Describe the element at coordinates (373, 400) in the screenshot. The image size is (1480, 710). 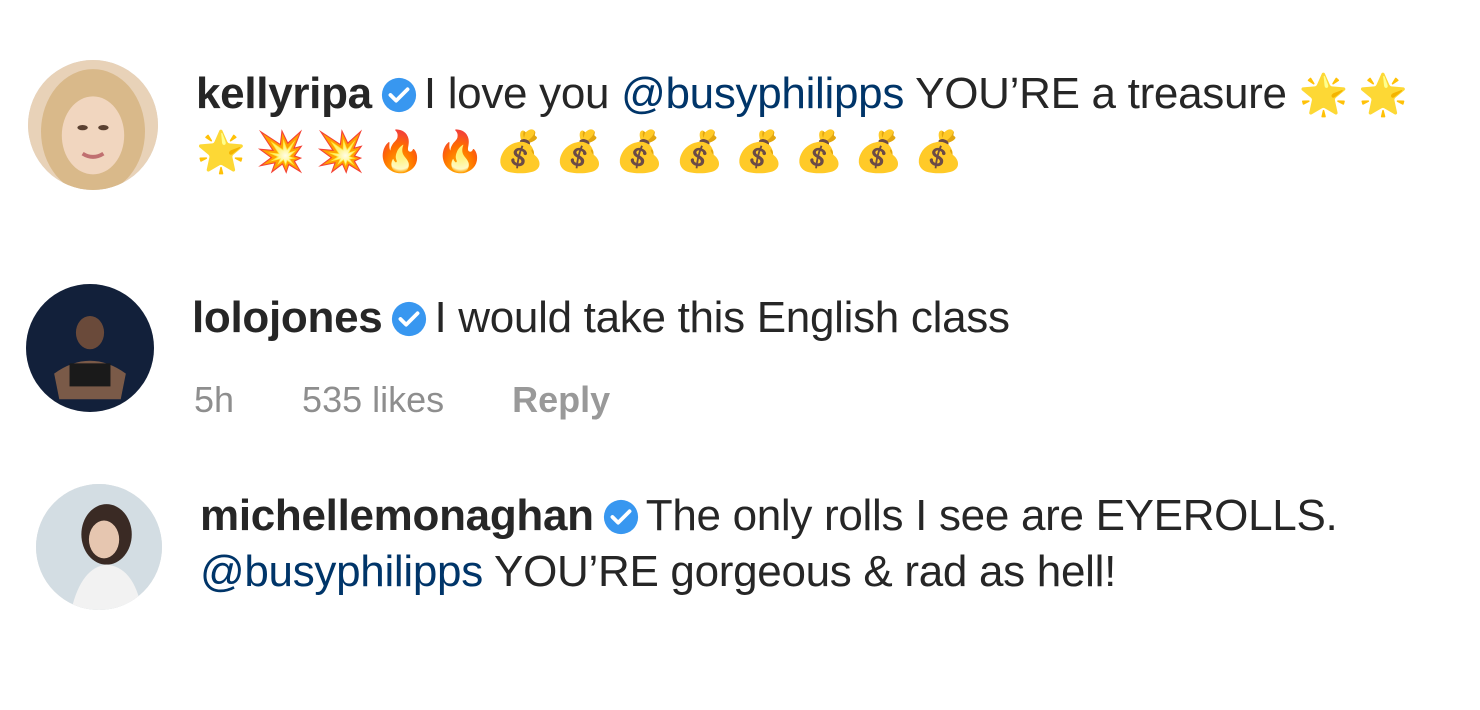
I see `likes-count: 535 likes` at that location.